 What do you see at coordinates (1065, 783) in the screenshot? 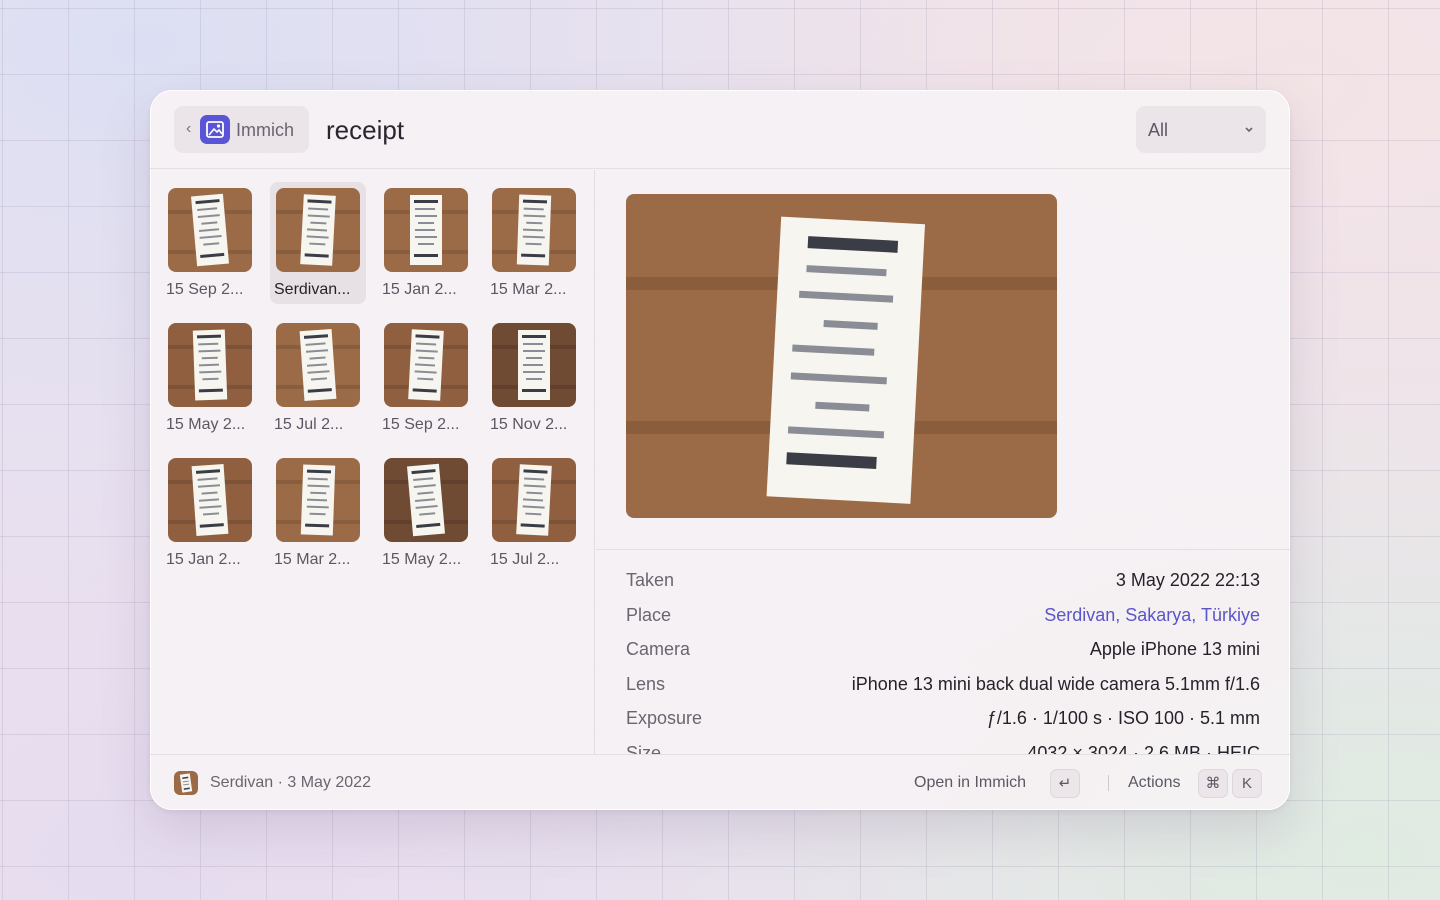
I see `return-key-icon: ↵` at bounding box center [1065, 783].